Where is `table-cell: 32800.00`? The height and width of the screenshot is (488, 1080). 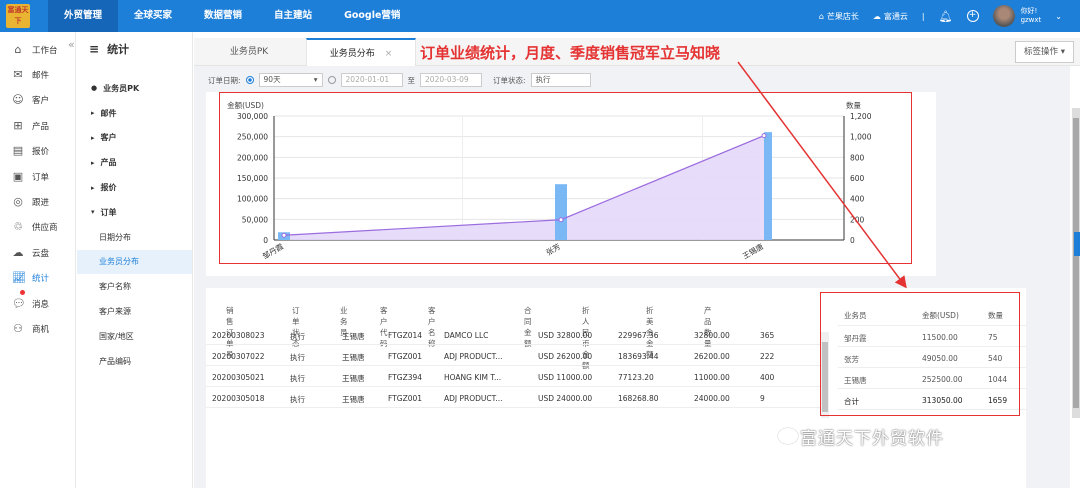 table-cell: 32800.00 is located at coordinates (712, 335).